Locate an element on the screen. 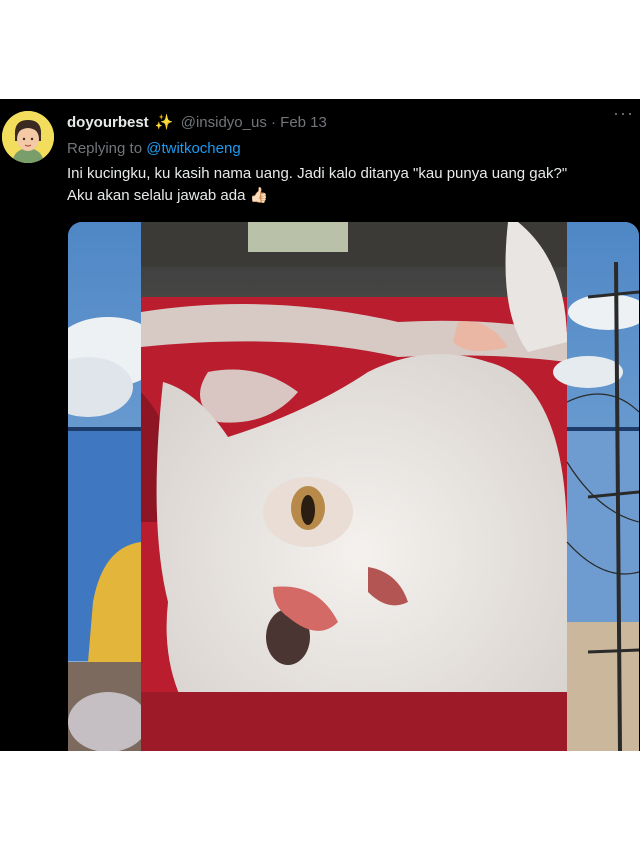  more-horizontal-icon: ··· is located at coordinates (623, 113).